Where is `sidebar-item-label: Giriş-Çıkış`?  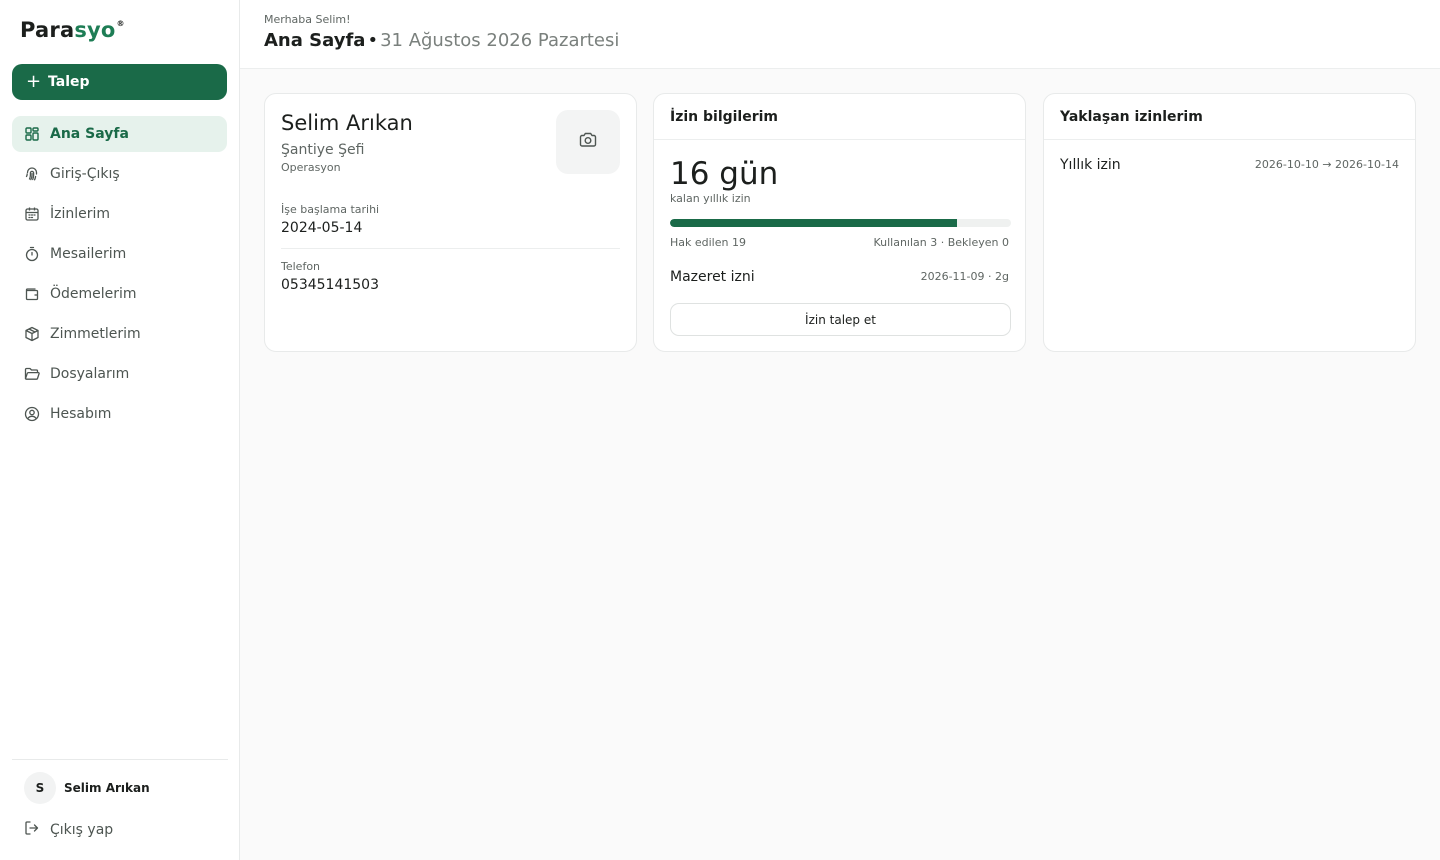 sidebar-item-label: Giriş-Çıkış is located at coordinates (85, 174).